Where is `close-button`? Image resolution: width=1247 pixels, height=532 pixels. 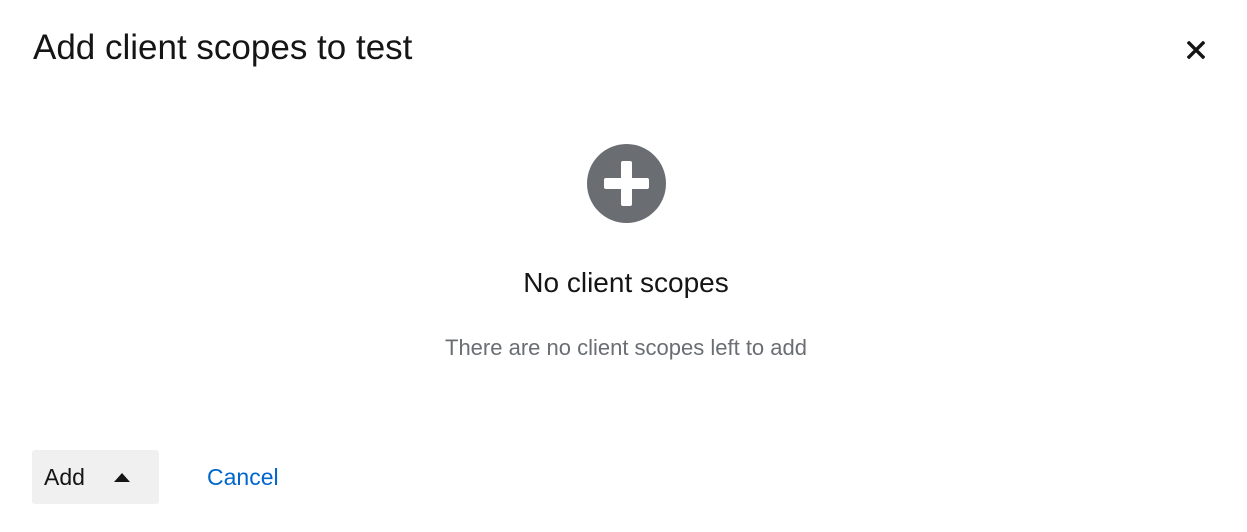 close-button is located at coordinates (1196, 50).